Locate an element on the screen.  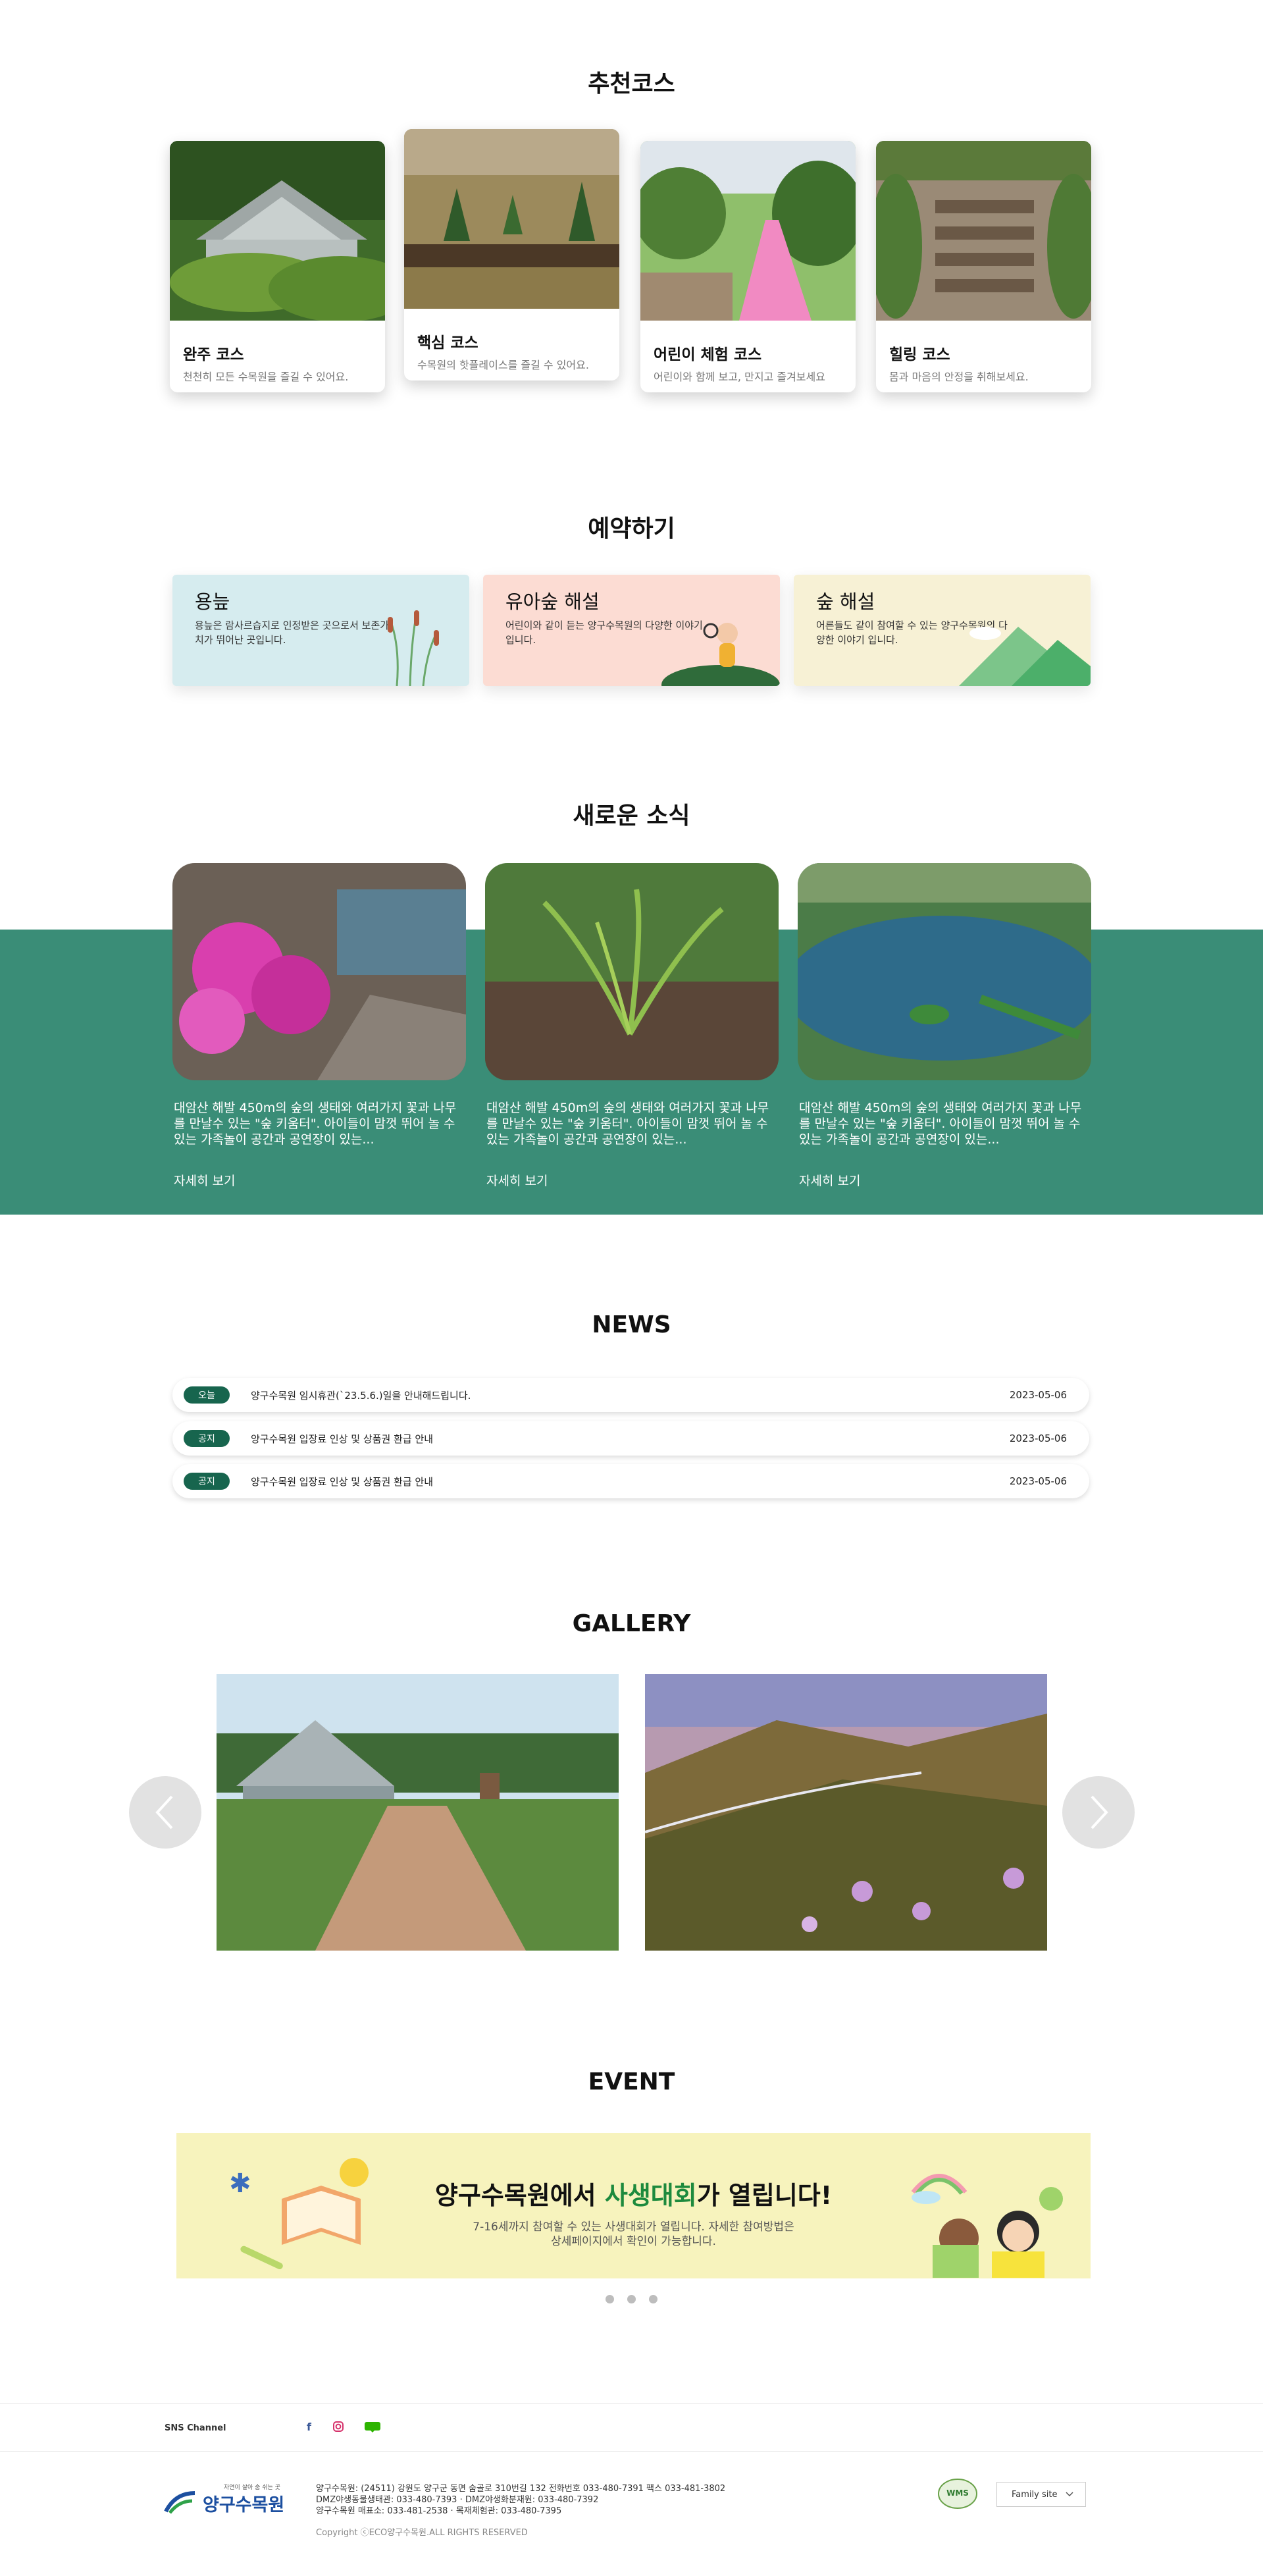
event-title-part: 양구수목원에서 is located at coordinates (519, 2195).